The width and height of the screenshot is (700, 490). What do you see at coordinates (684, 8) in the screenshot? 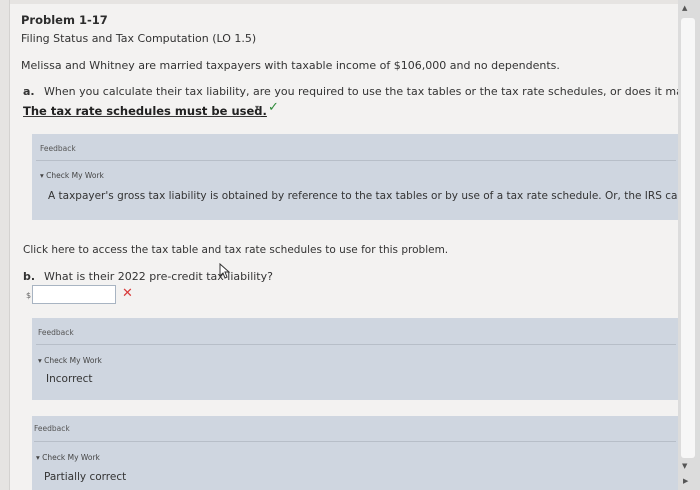
I see `scroll-up-icon: ▲` at bounding box center [684, 8].